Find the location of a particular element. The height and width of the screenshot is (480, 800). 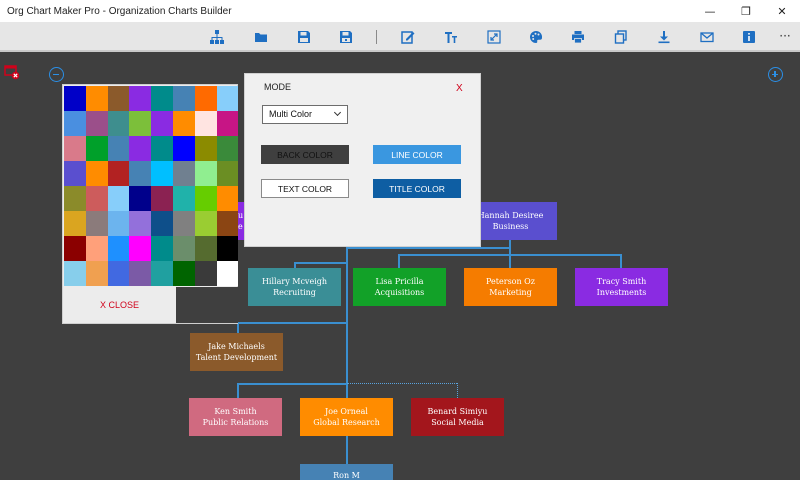

text-color-button: TEXT COLOR is located at coordinates (305, 188).